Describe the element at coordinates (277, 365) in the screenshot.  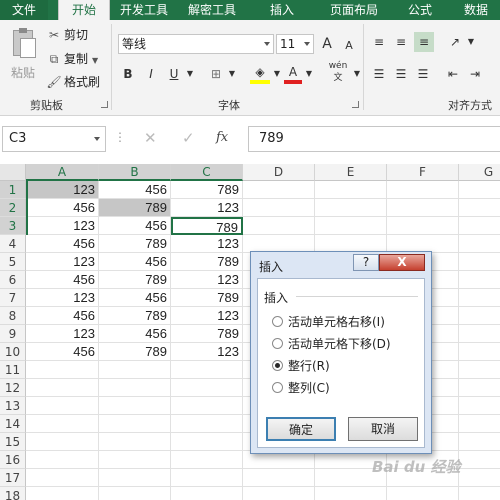
I see `radio-entire-row` at that location.